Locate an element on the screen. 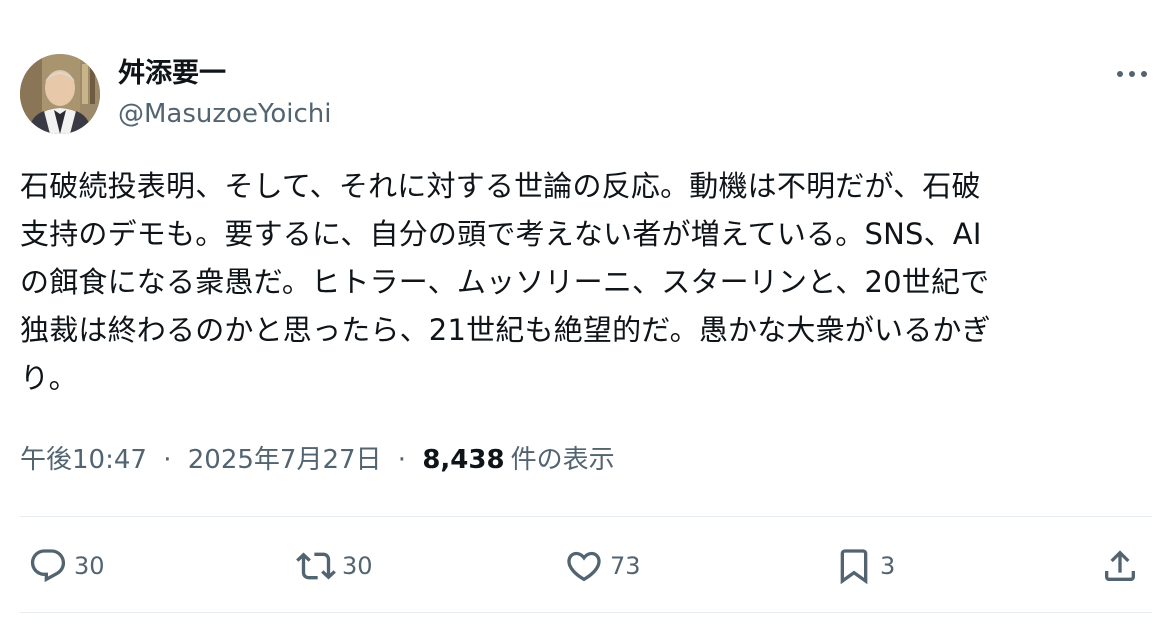 The width and height of the screenshot is (1160, 624). share-button is located at coordinates (1120, 566).